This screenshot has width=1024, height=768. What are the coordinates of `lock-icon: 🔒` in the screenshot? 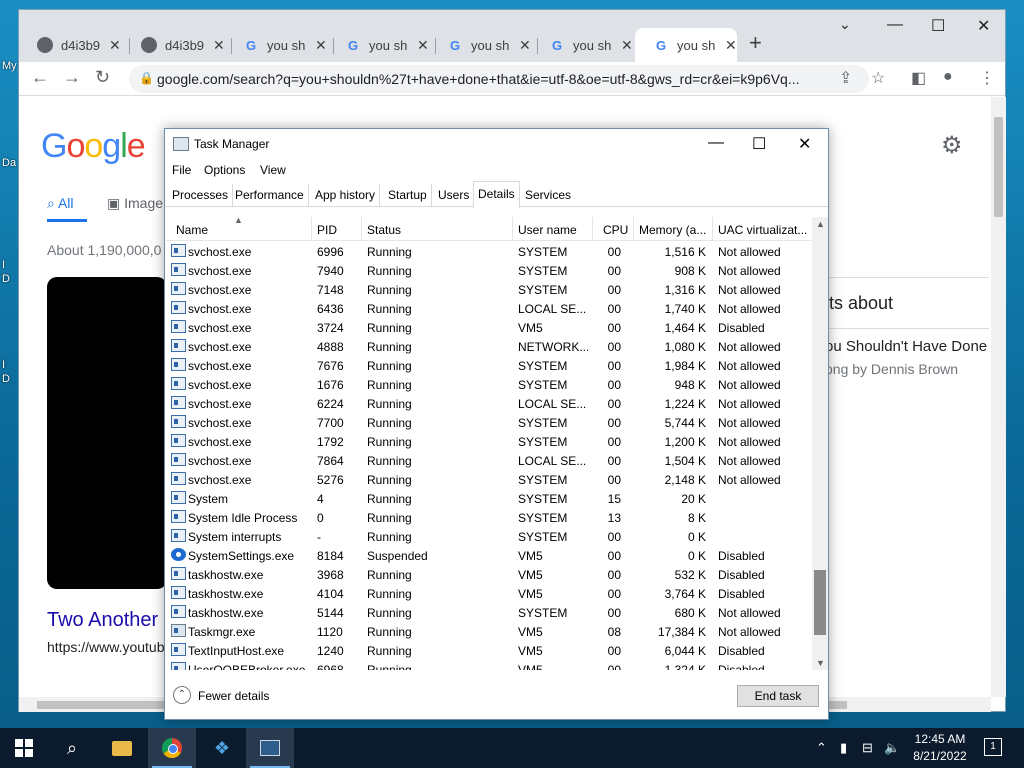 It's located at (146, 78).